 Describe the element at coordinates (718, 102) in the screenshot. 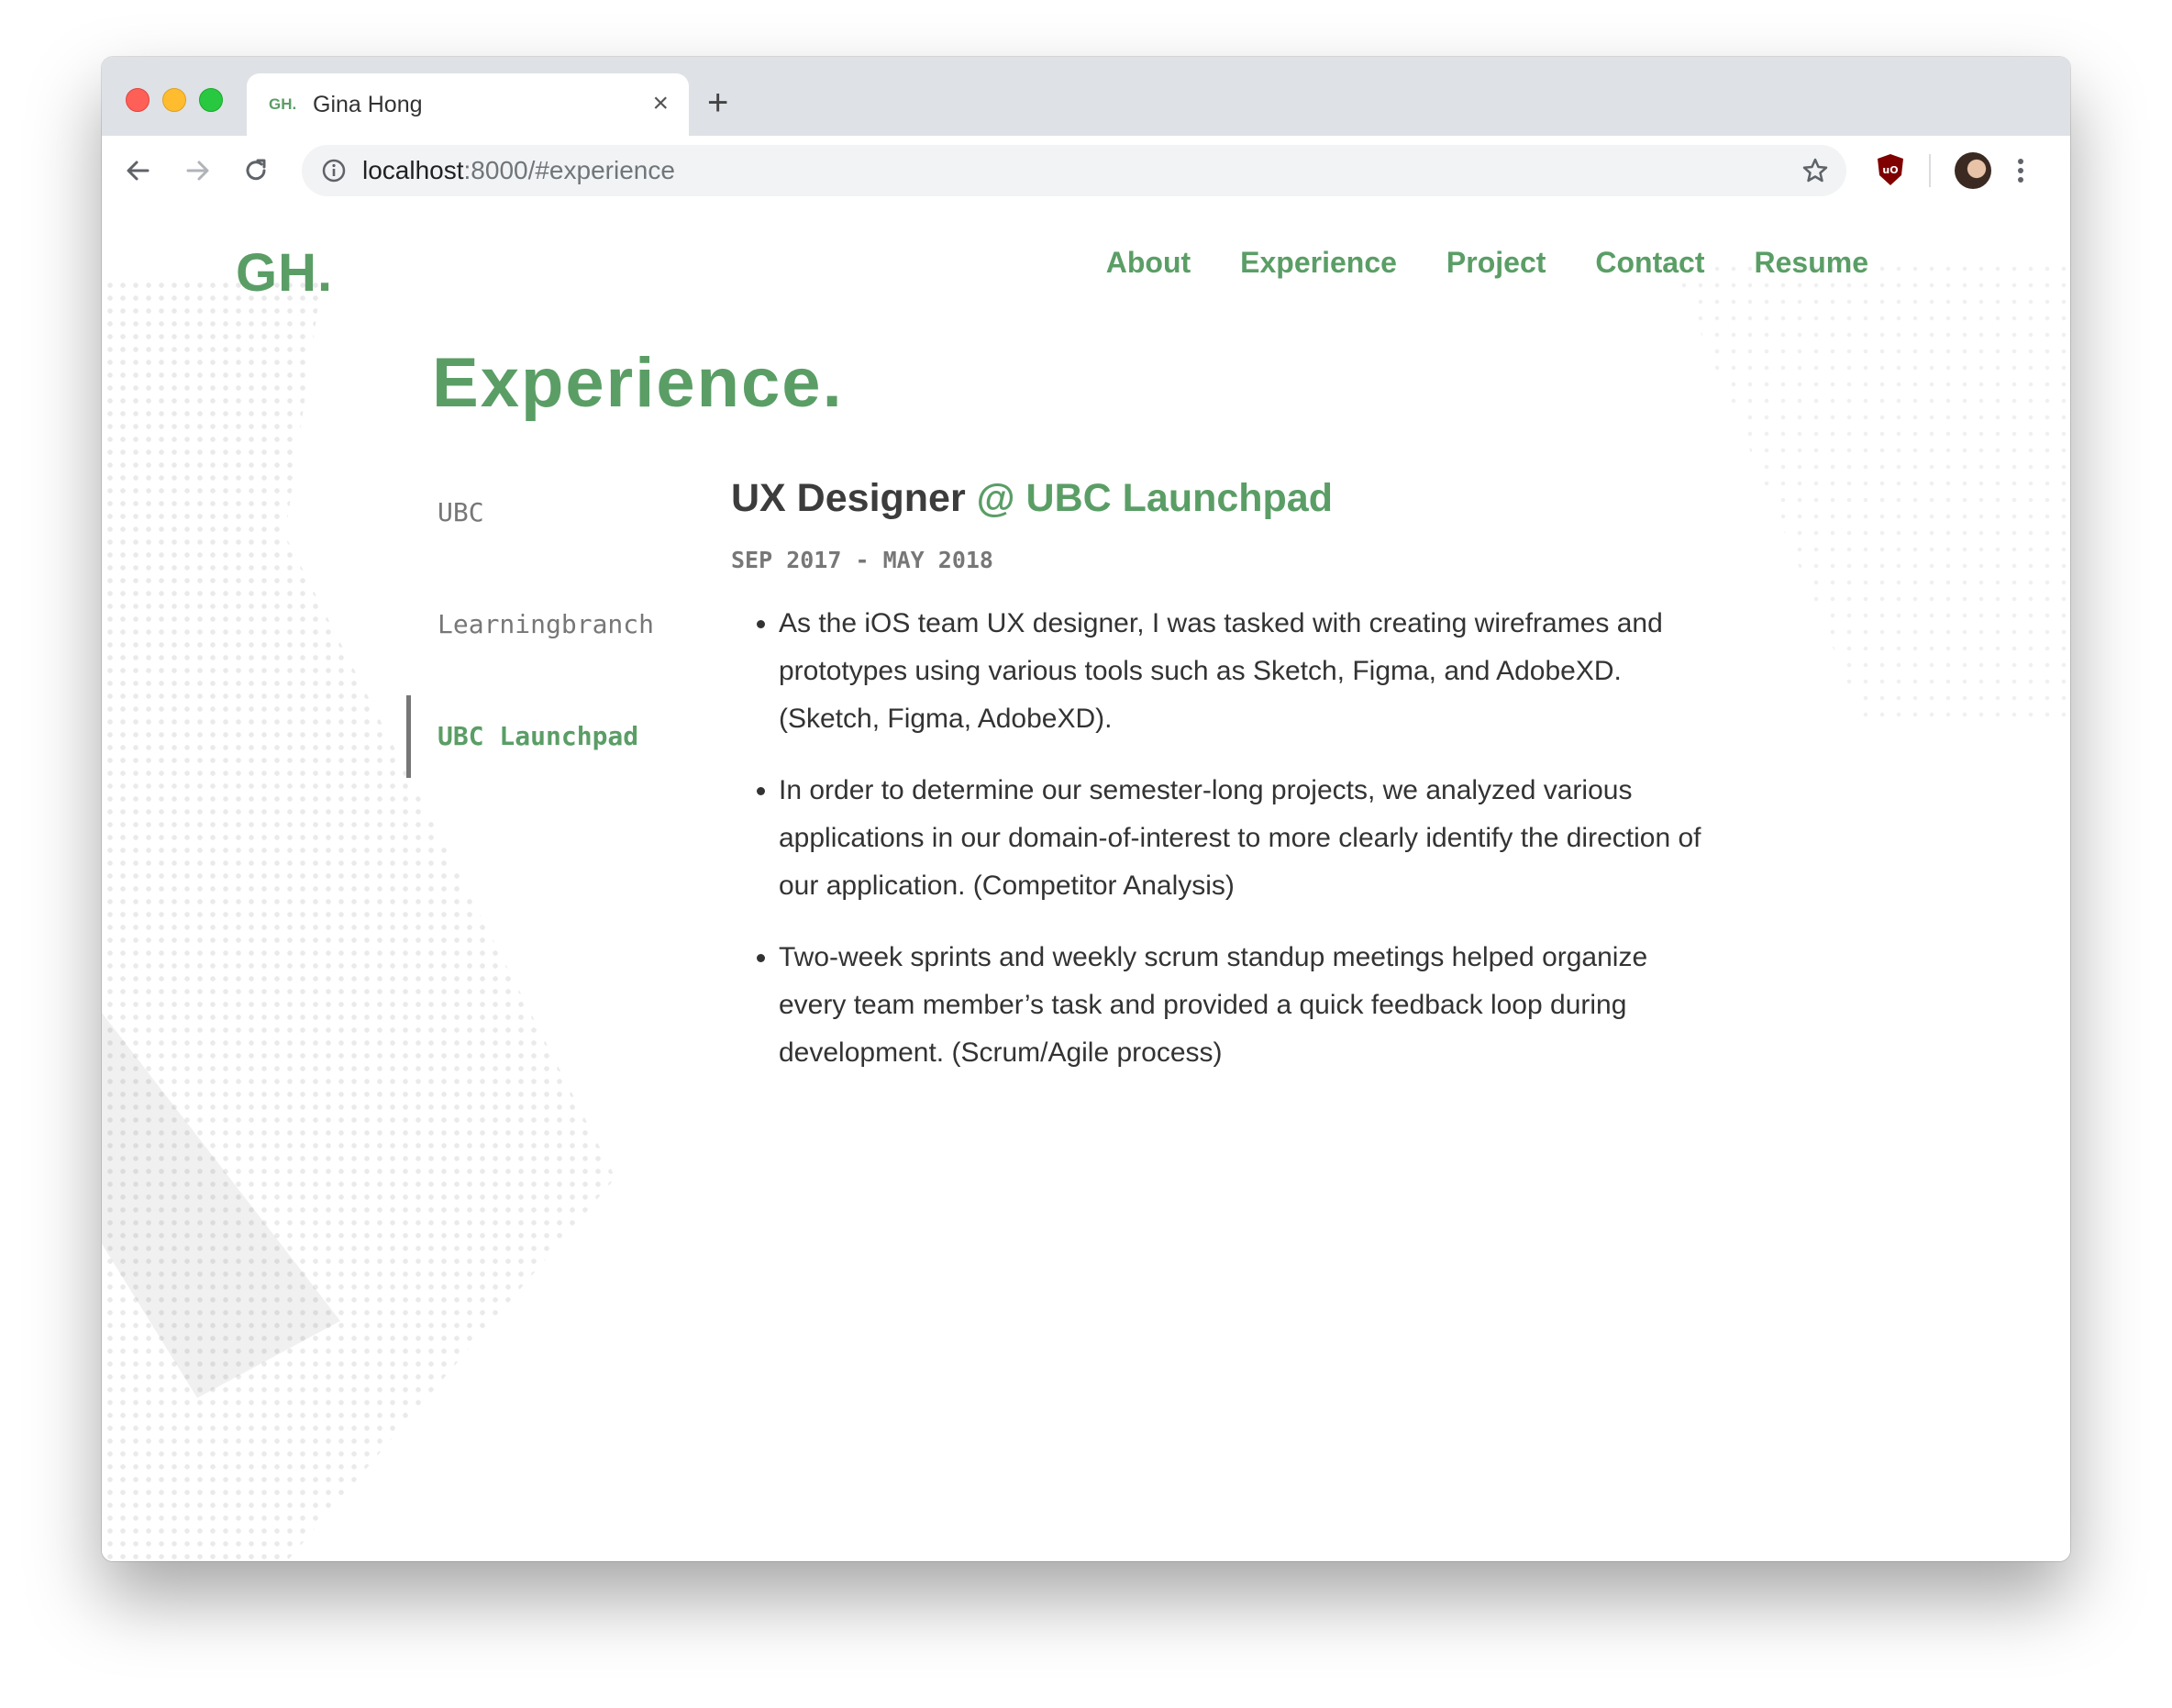

I see `new-tab-icon: +` at that location.